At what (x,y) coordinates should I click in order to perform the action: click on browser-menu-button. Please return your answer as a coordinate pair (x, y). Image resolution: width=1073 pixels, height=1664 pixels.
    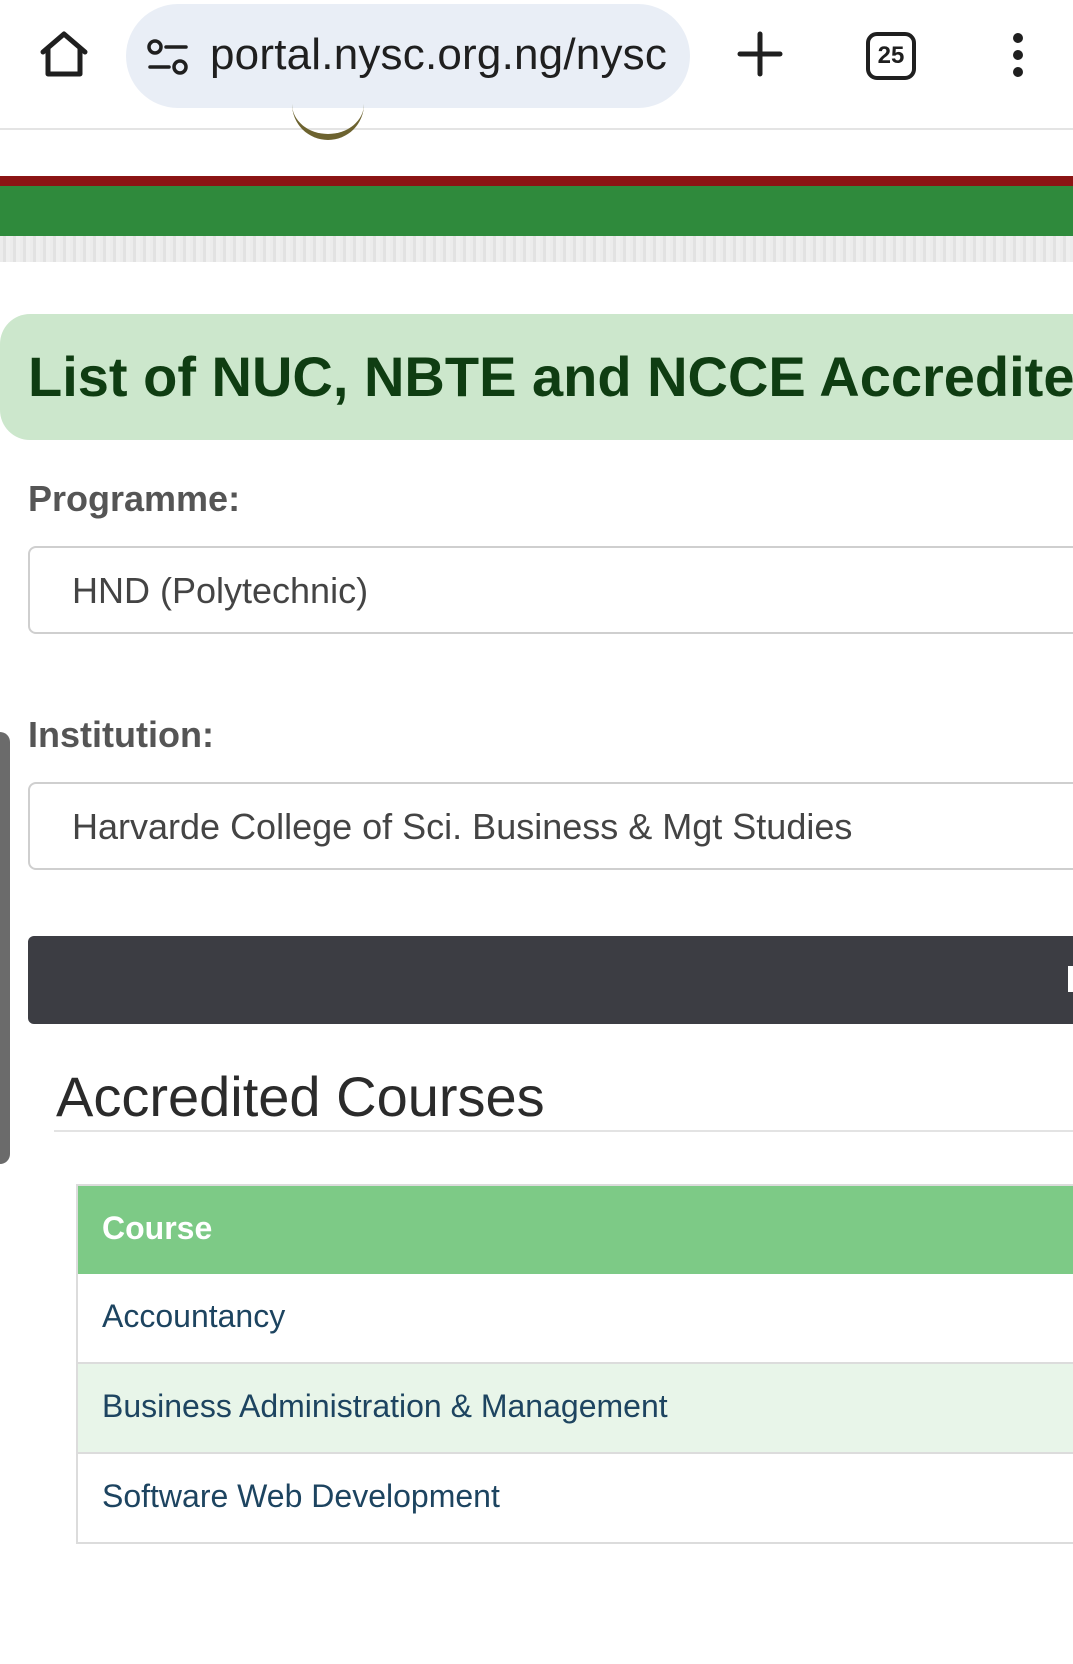
    Looking at the image, I should click on (1018, 55).